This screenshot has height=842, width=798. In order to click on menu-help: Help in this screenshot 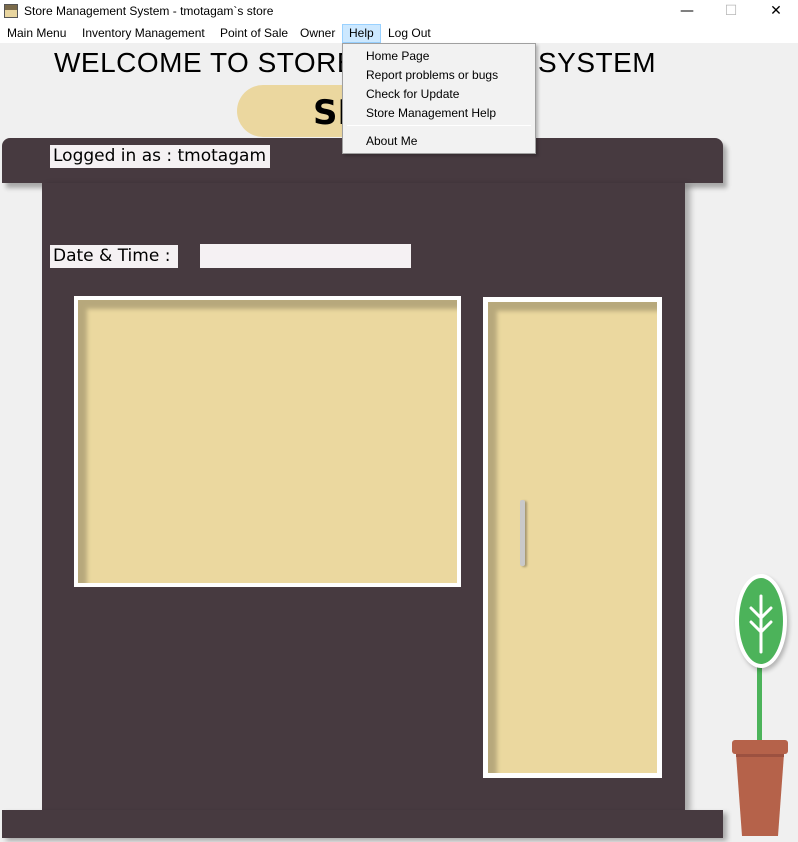, I will do `click(361, 33)`.